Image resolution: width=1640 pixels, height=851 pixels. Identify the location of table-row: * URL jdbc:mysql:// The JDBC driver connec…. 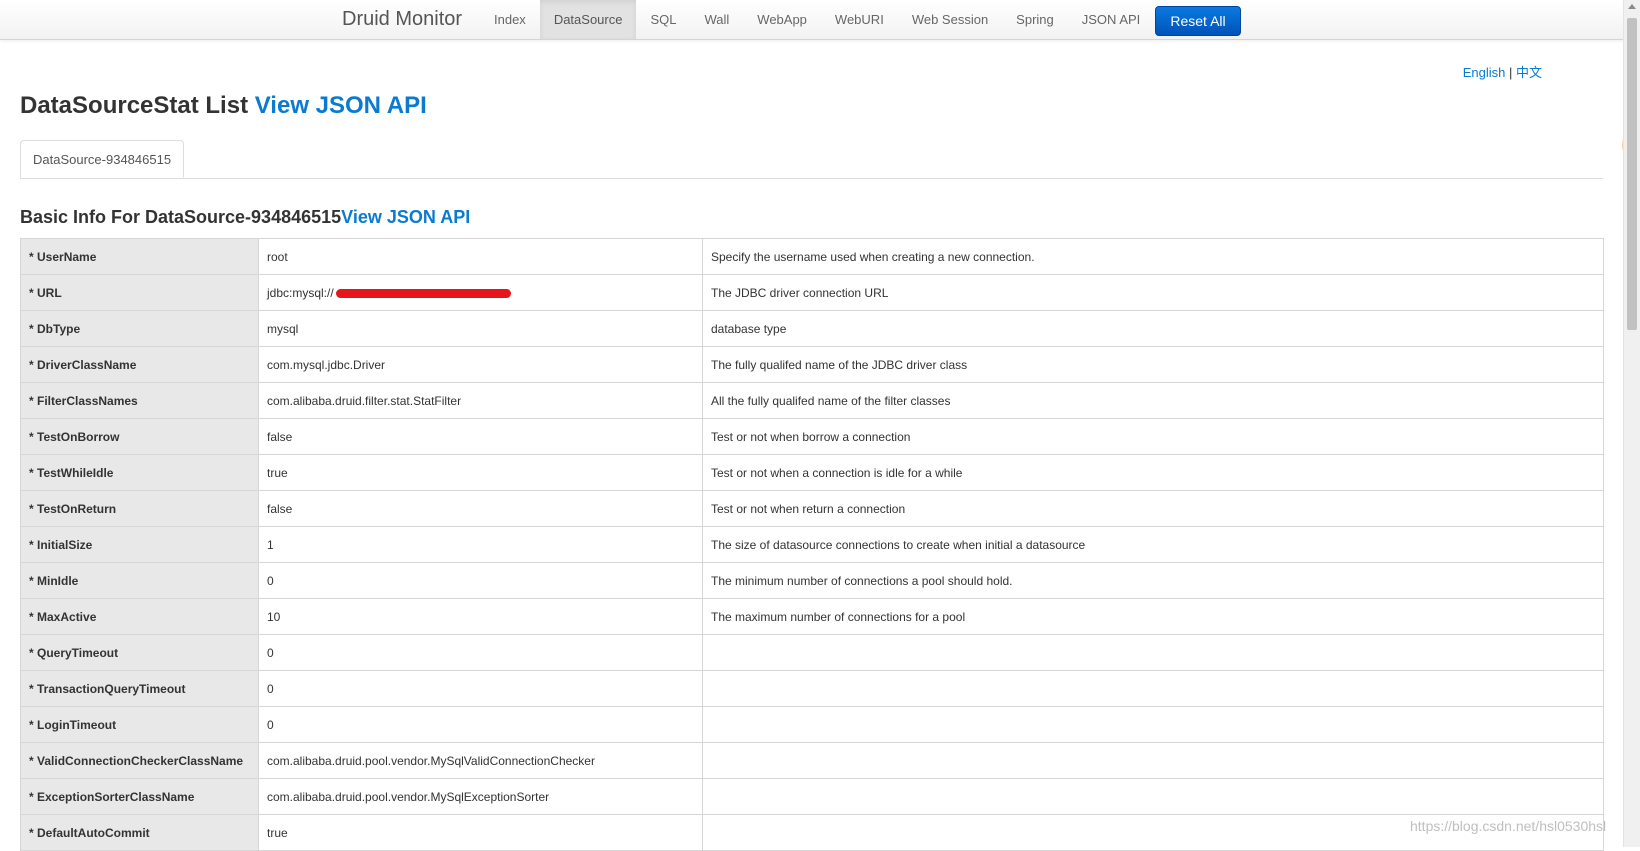
(812, 292).